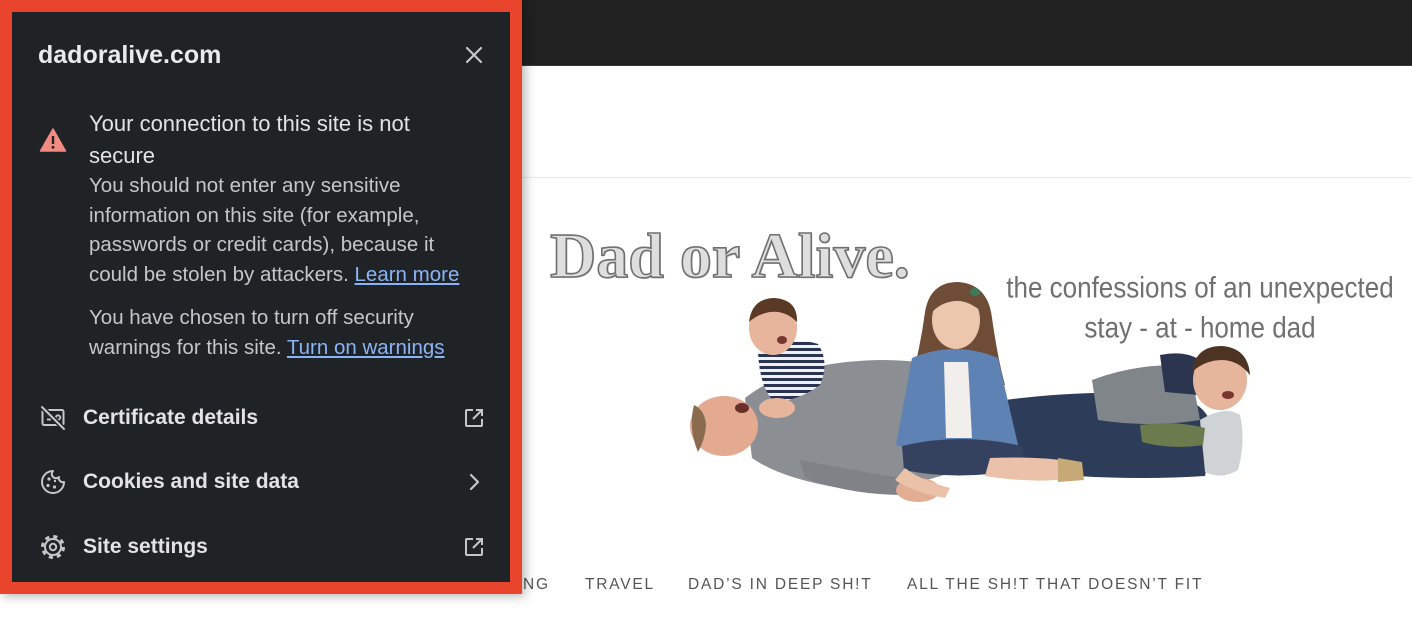  I want to click on family-photo, so click(970, 392).